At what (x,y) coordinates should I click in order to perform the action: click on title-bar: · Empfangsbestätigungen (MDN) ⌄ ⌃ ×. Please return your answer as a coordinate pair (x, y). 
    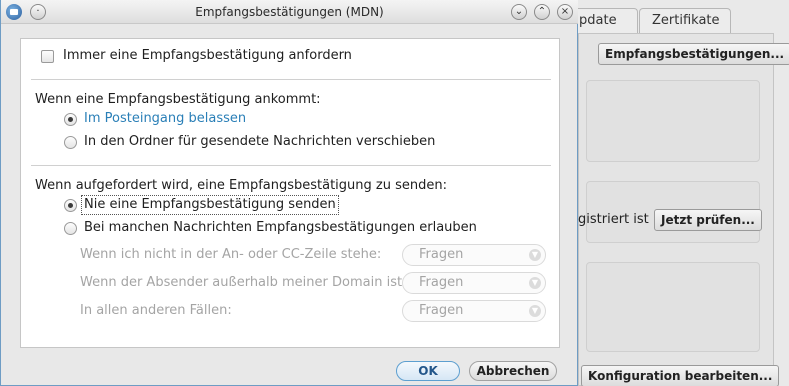
    Looking at the image, I should click on (289, 12).